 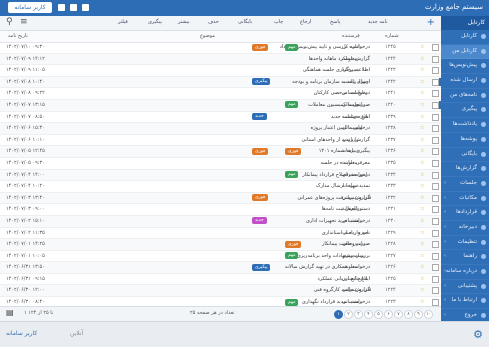 What do you see at coordinates (235, 175) in the screenshot?
I see `row-subject: درخواست اصلاح قرارداد پیمانکار` at bounding box center [235, 175].